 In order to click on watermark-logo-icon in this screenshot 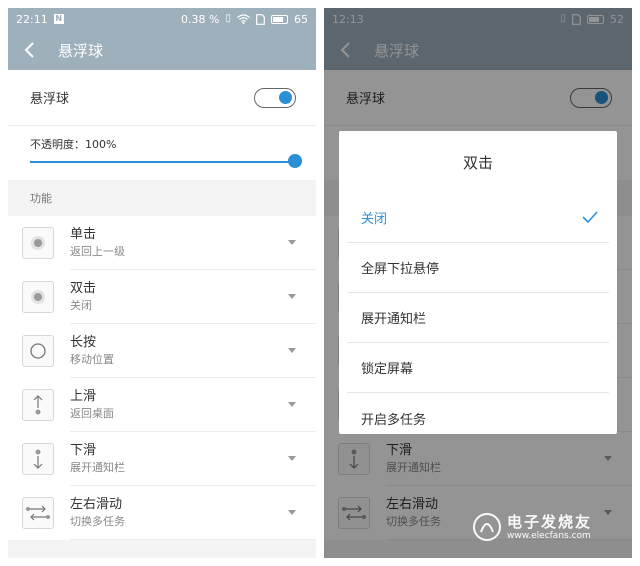, I will do `click(487, 527)`.